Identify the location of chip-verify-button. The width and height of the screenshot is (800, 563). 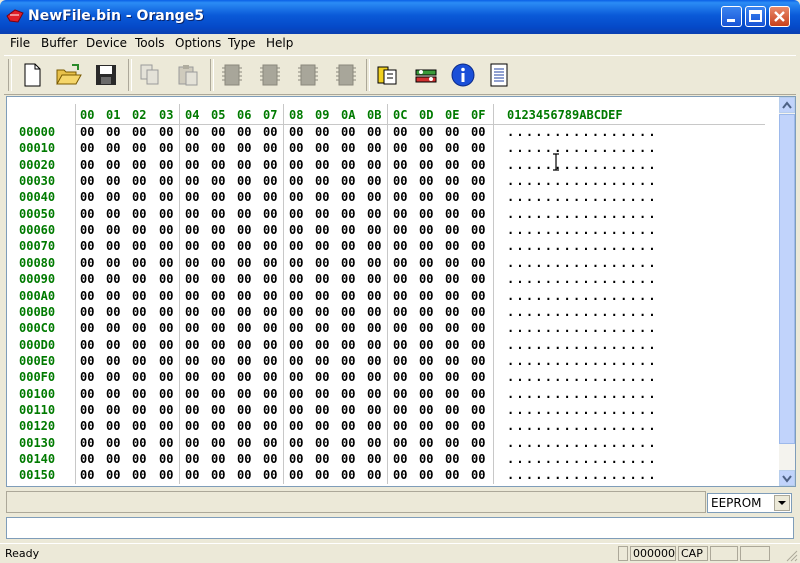
(308, 75).